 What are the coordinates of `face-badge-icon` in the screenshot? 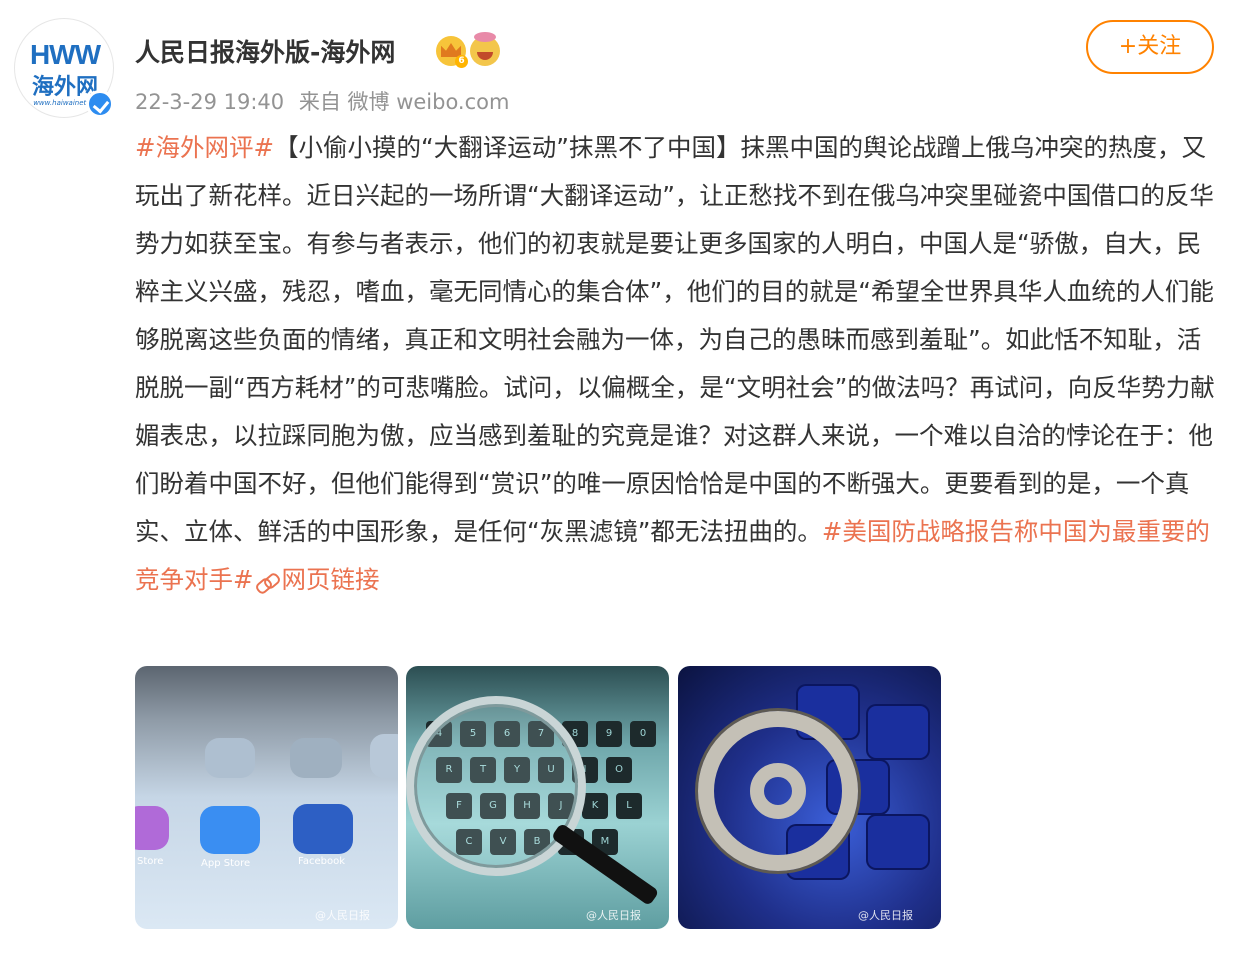 It's located at (485, 49).